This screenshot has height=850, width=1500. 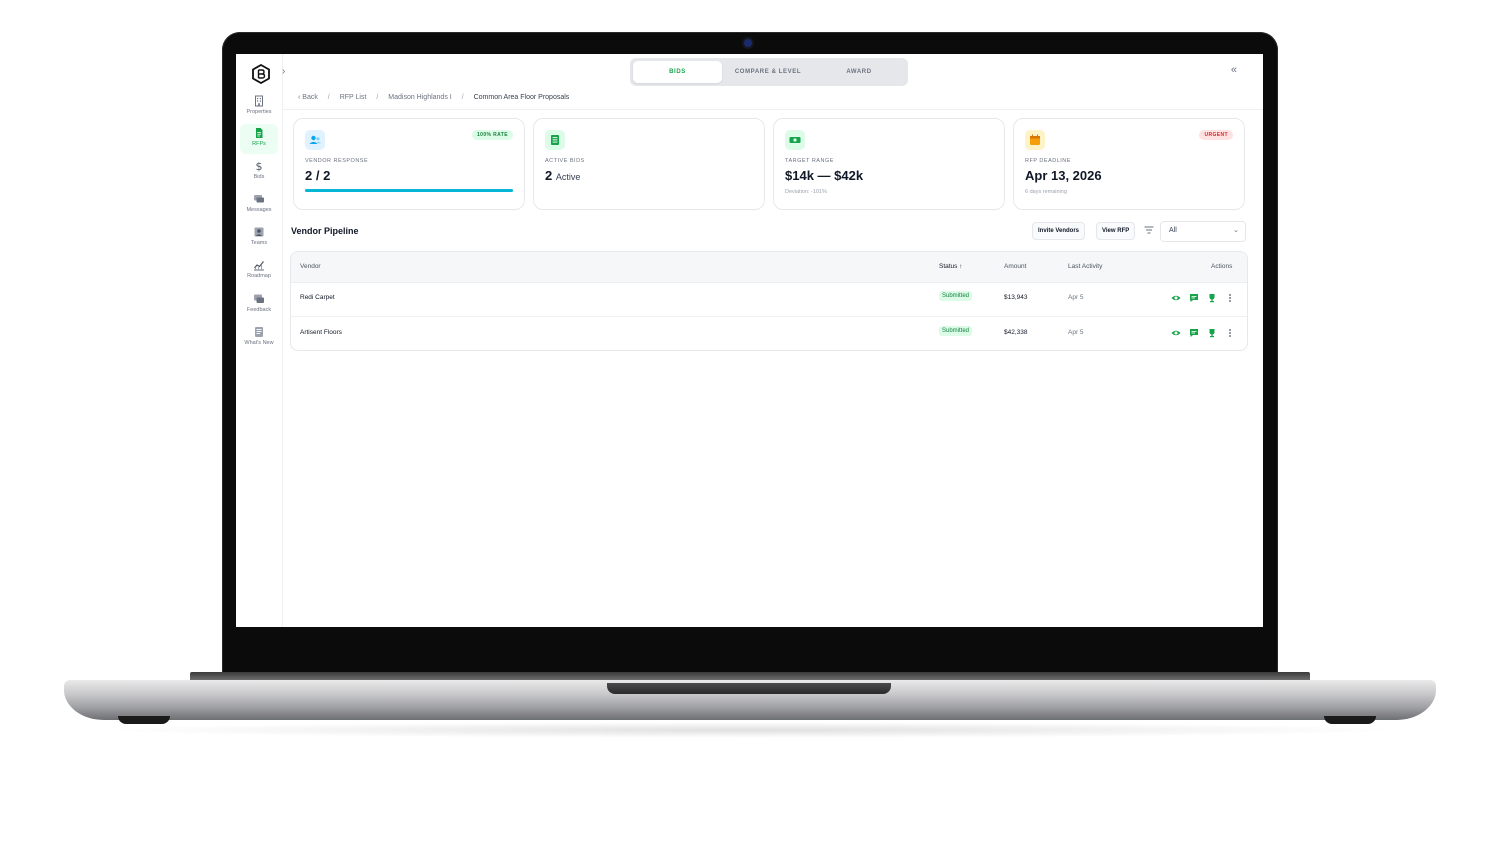 I want to click on webcam, so click(x=748, y=43).